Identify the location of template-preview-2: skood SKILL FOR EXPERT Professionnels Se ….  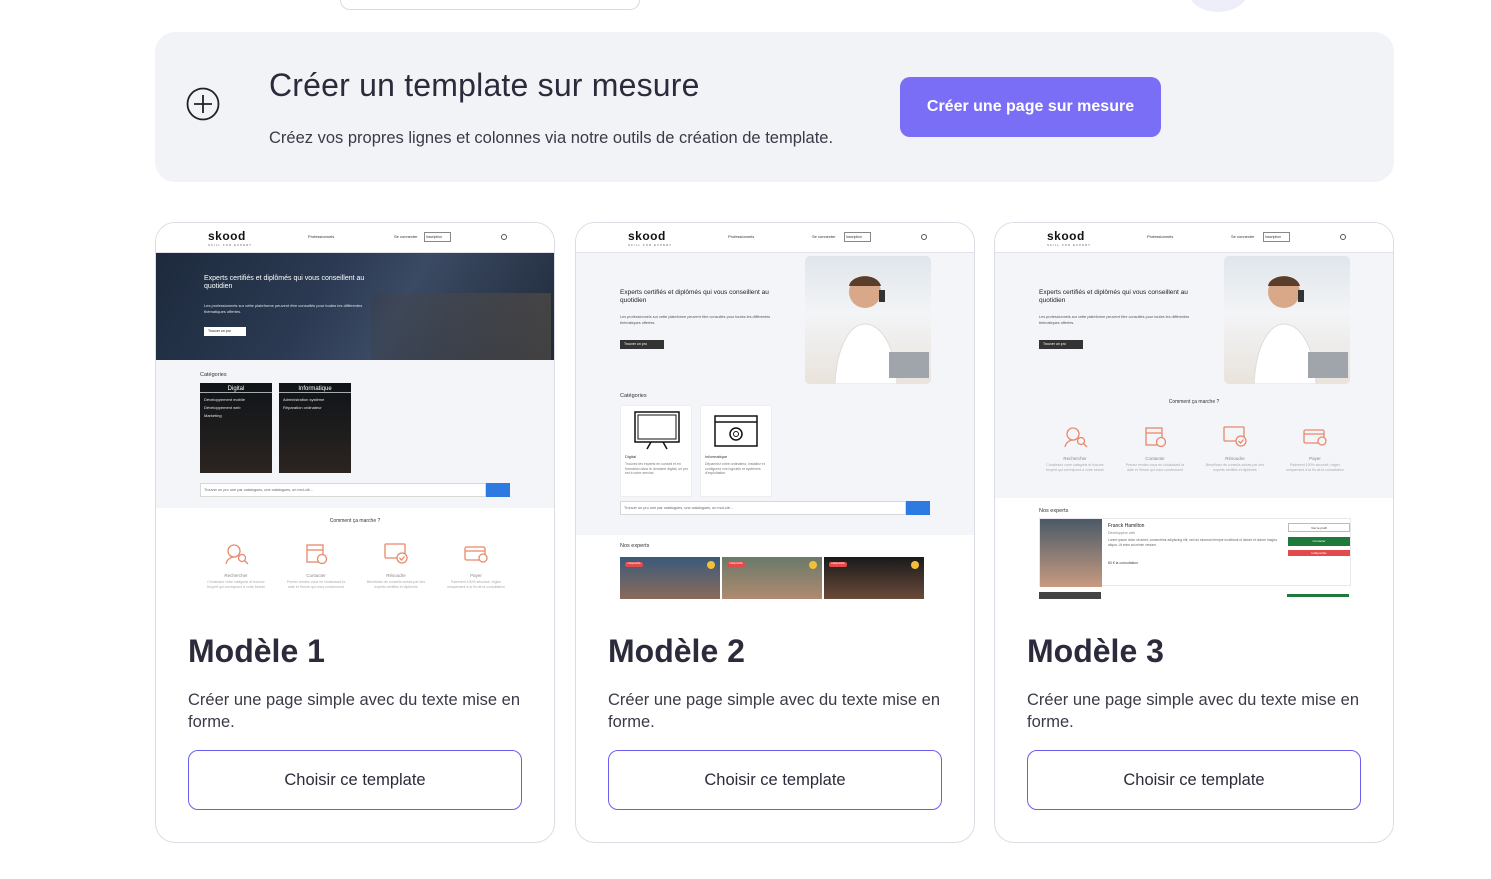
(775, 411).